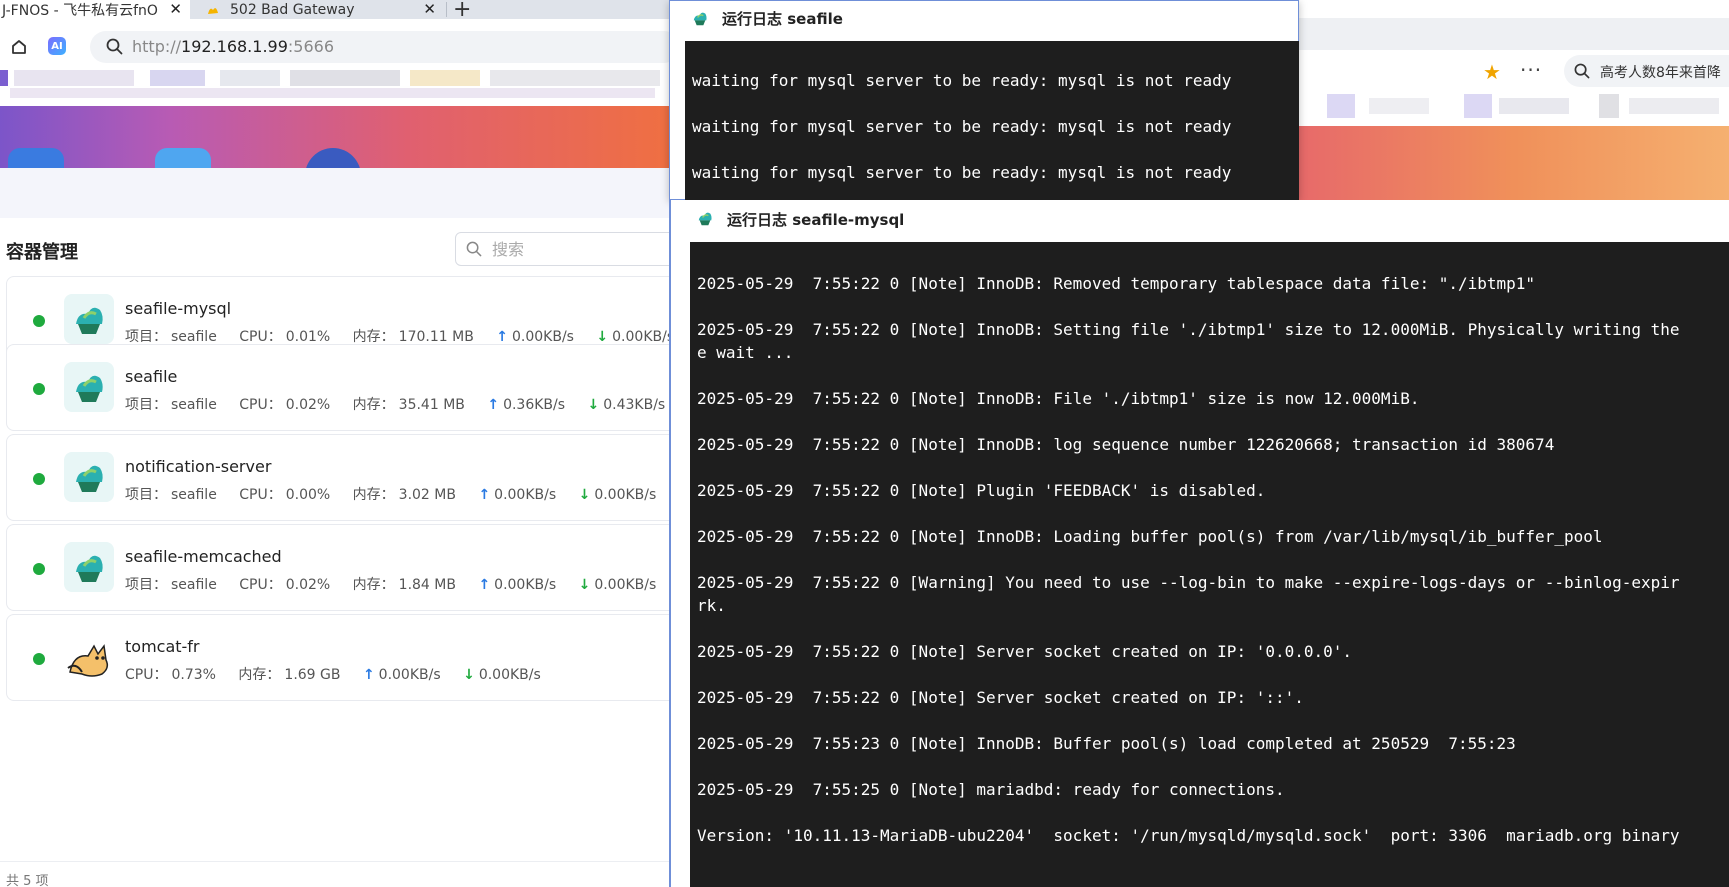  What do you see at coordinates (80, 10) in the screenshot?
I see `tab-label: J-FNOS - 飞牛私有云fnO` at bounding box center [80, 10].